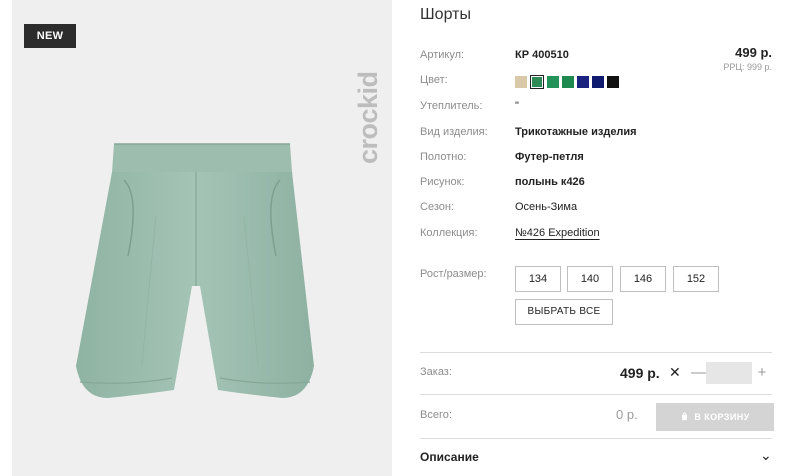 This screenshot has height=476, width=800. I want to click on color-swatch-dark-navy, so click(598, 82).